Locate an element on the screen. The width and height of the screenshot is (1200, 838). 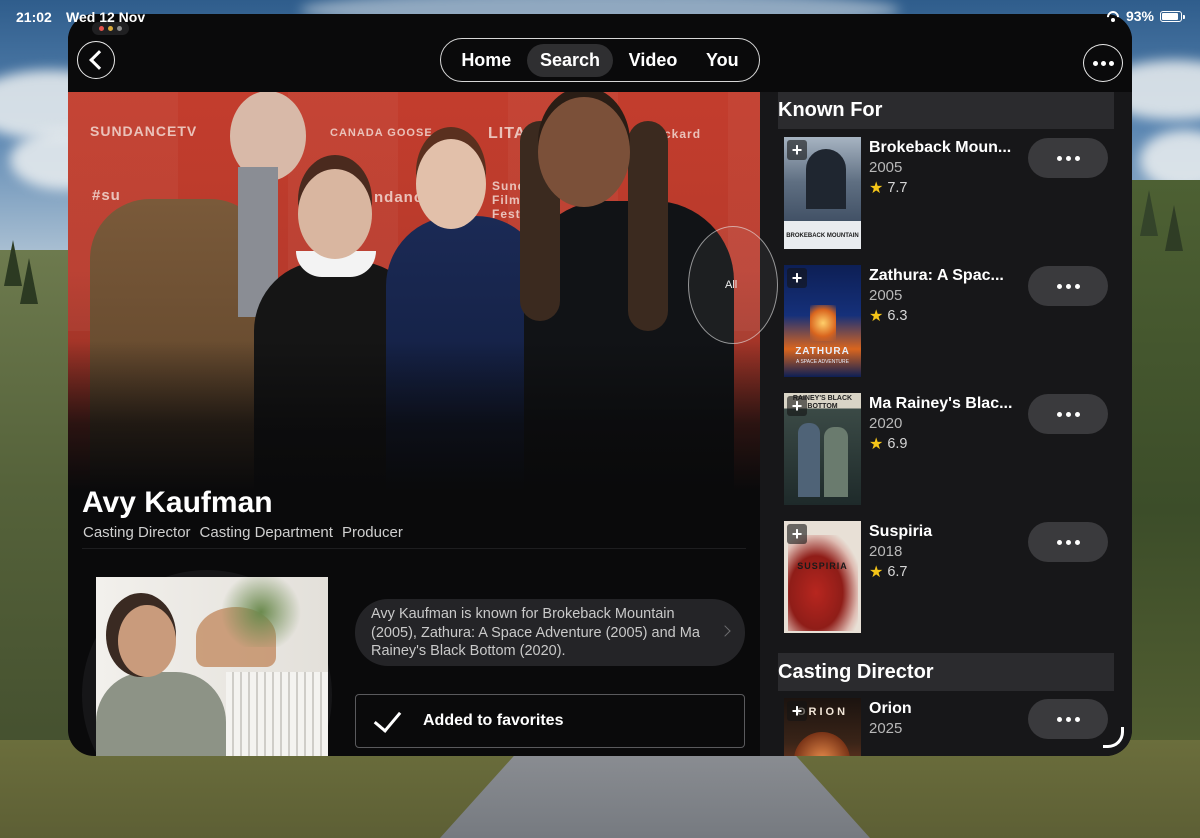
all-photos-button: All is located at coordinates (733, 285).